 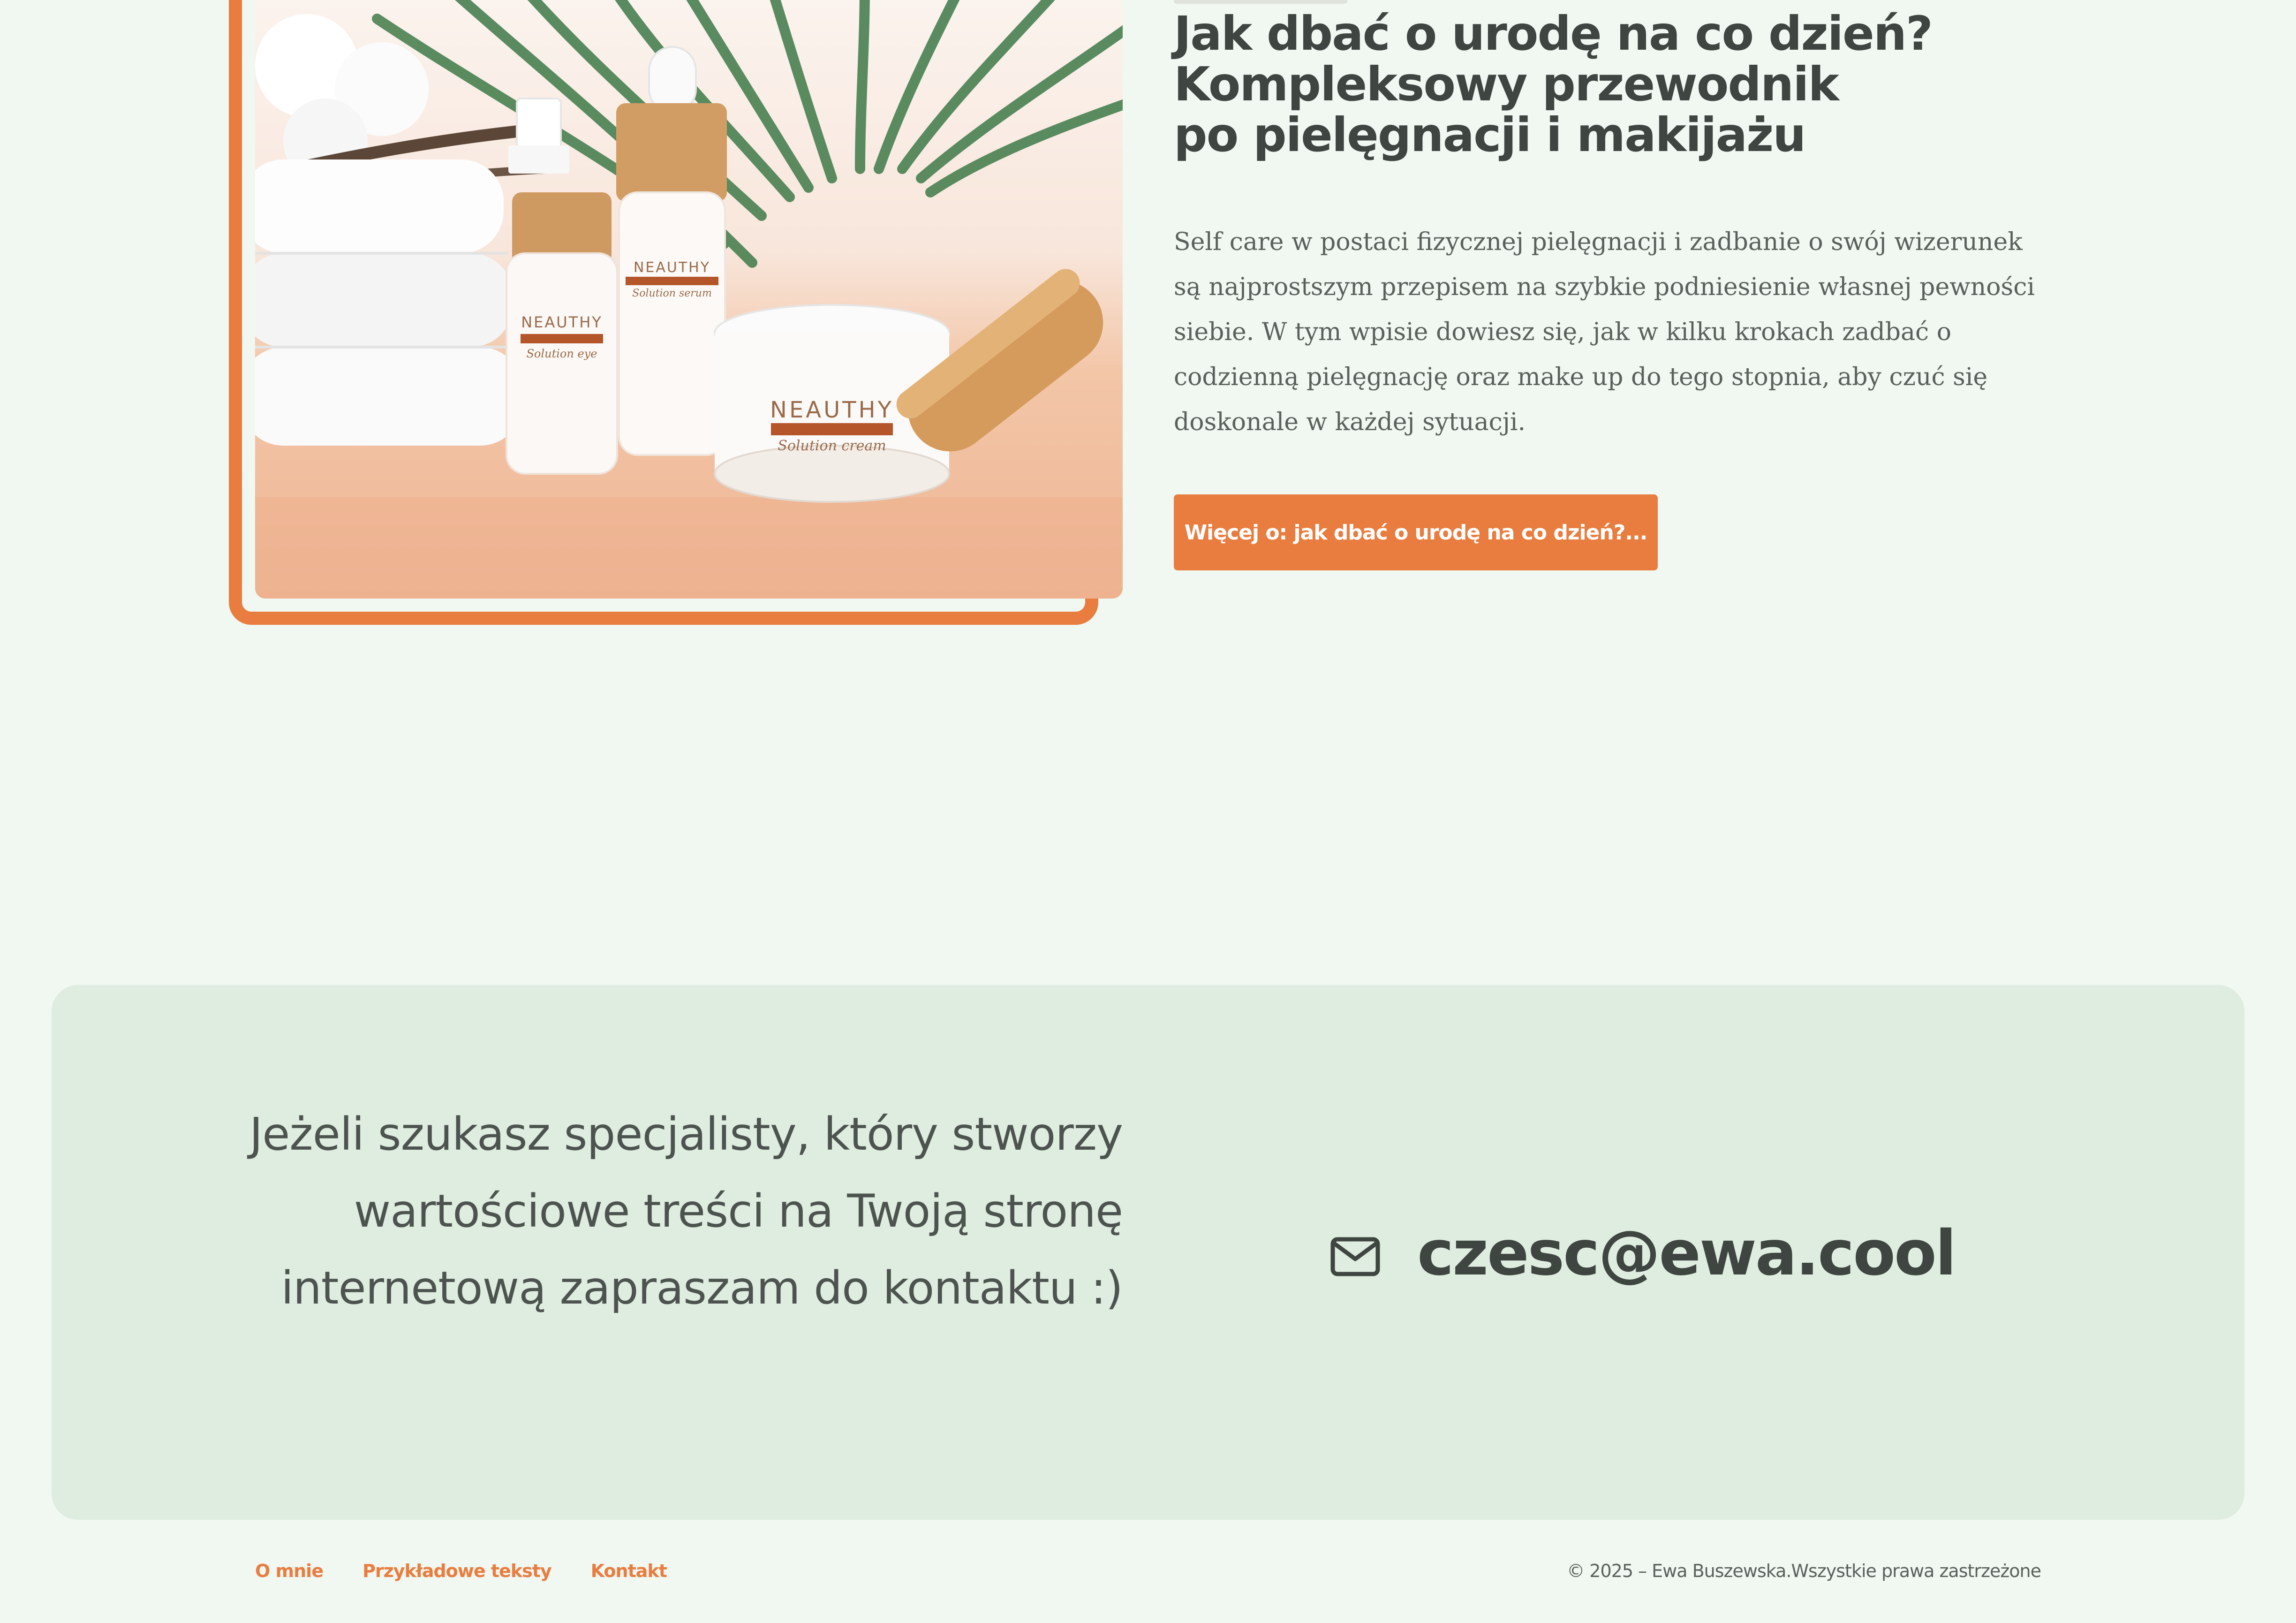 I want to click on footer-nav: O mnie Przykładowe teksty Kontakt, so click(x=461, y=1571).